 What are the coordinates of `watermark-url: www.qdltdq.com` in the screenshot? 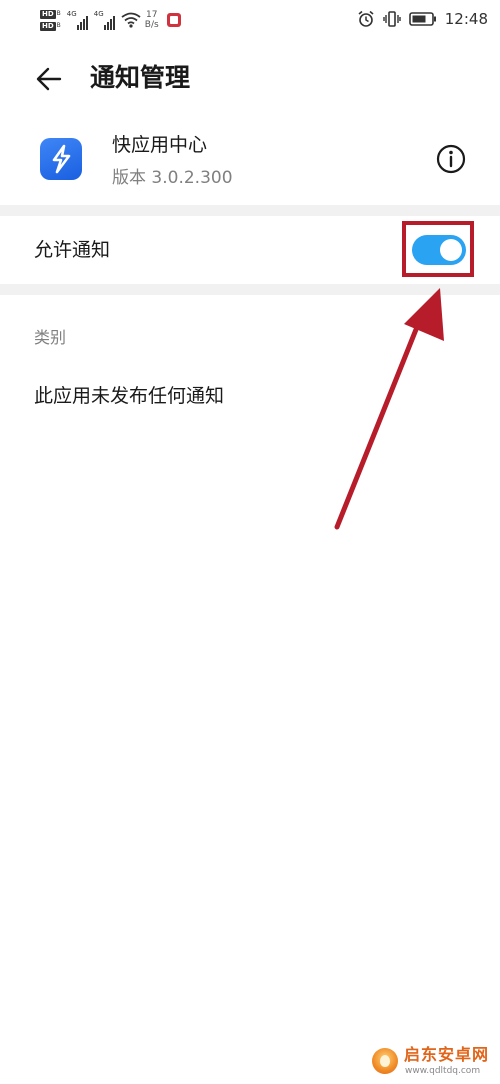 It's located at (443, 1071).